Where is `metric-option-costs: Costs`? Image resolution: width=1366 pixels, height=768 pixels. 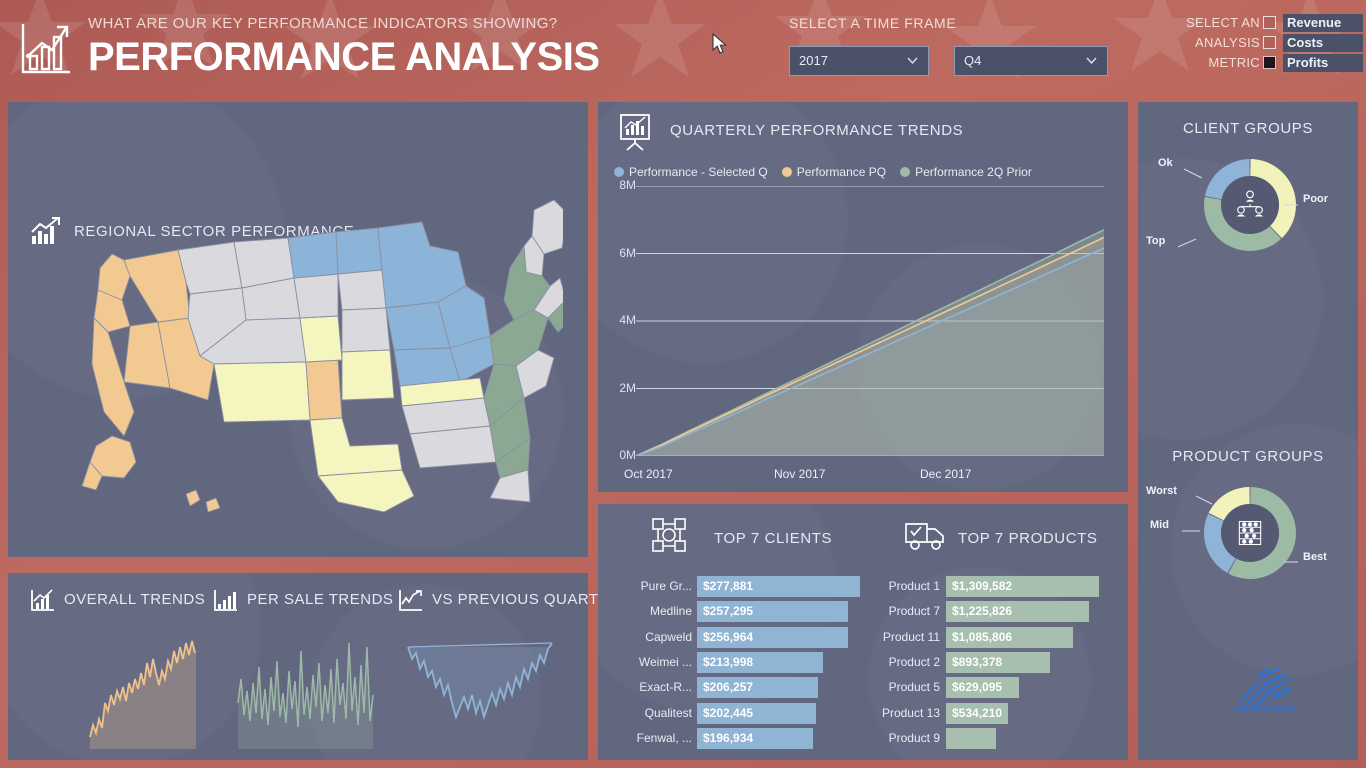
metric-option-costs: Costs is located at coordinates (1313, 43).